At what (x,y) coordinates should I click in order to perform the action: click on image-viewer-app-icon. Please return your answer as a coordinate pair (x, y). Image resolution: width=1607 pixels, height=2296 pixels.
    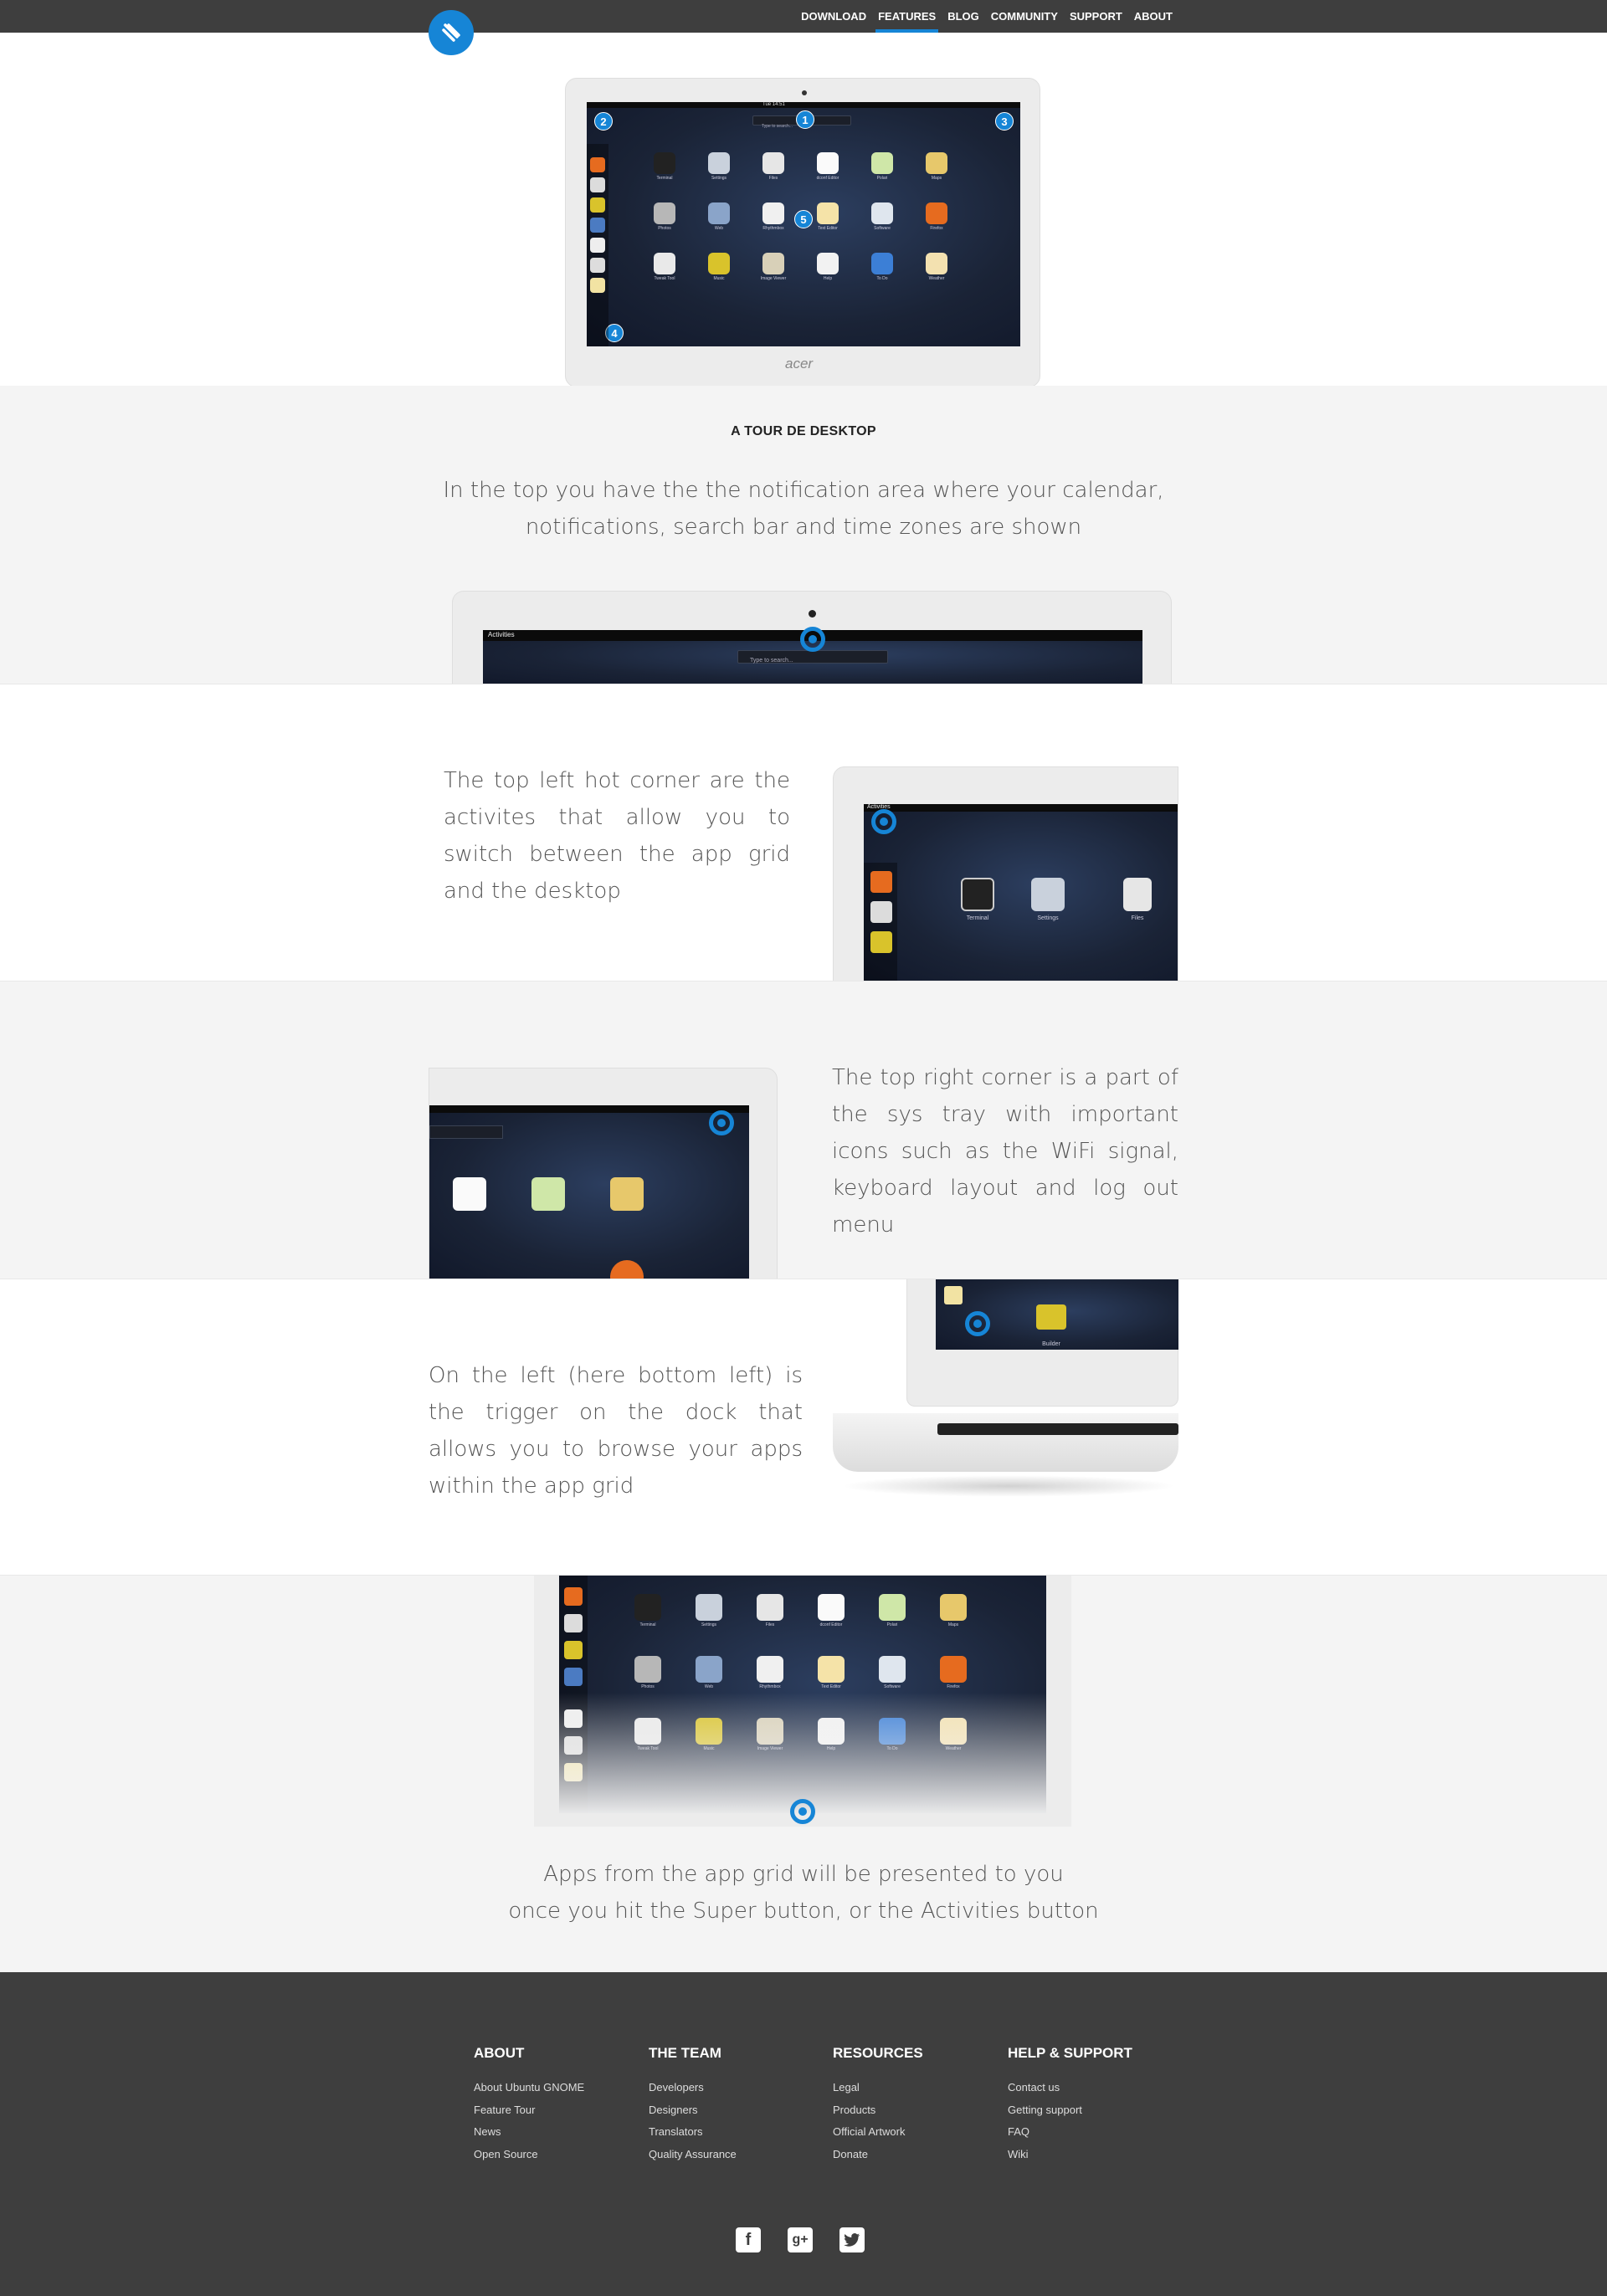
    Looking at the image, I should click on (773, 263).